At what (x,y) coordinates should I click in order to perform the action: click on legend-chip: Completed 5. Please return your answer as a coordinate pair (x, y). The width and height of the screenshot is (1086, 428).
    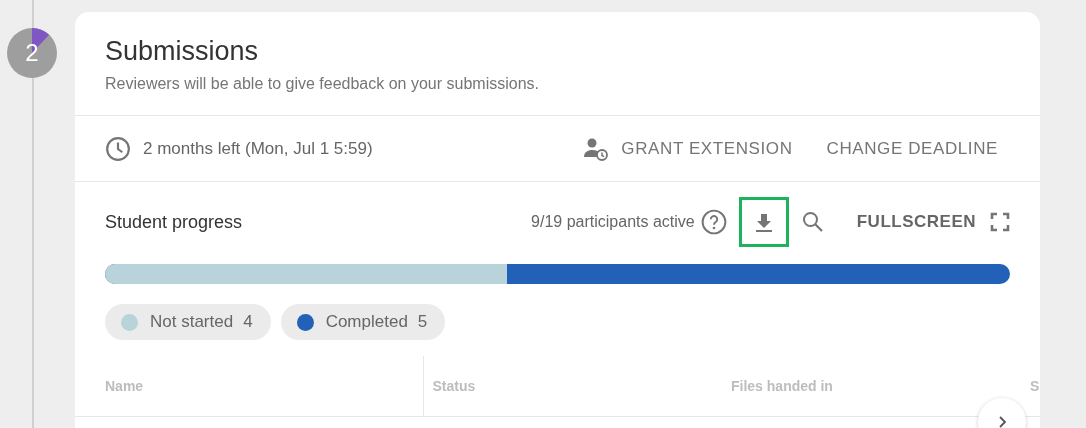
    Looking at the image, I should click on (363, 322).